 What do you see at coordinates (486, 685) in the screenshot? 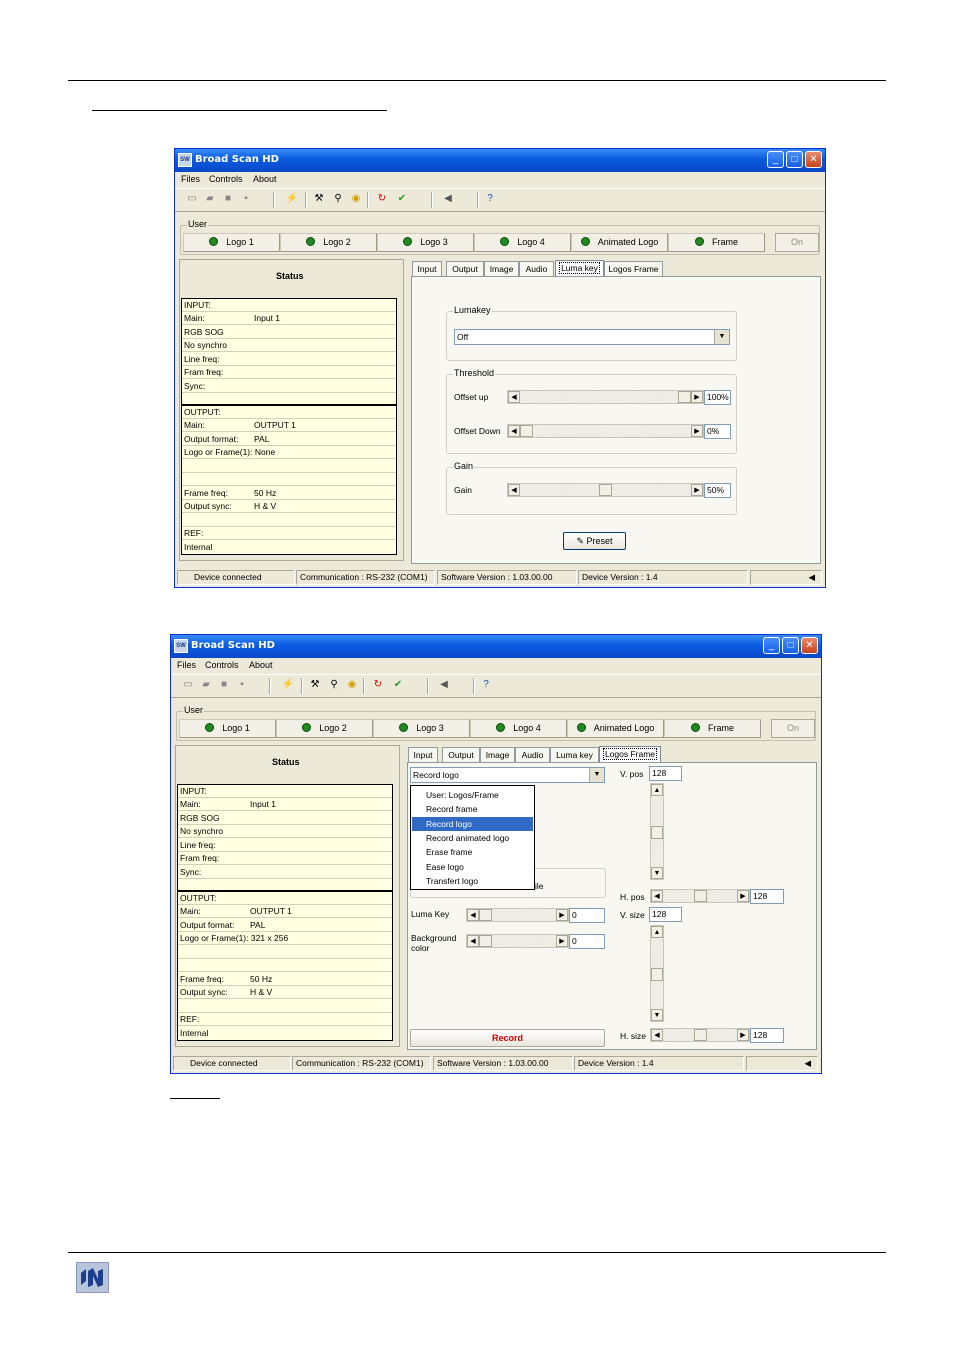
I see `help-icon: ?` at bounding box center [486, 685].